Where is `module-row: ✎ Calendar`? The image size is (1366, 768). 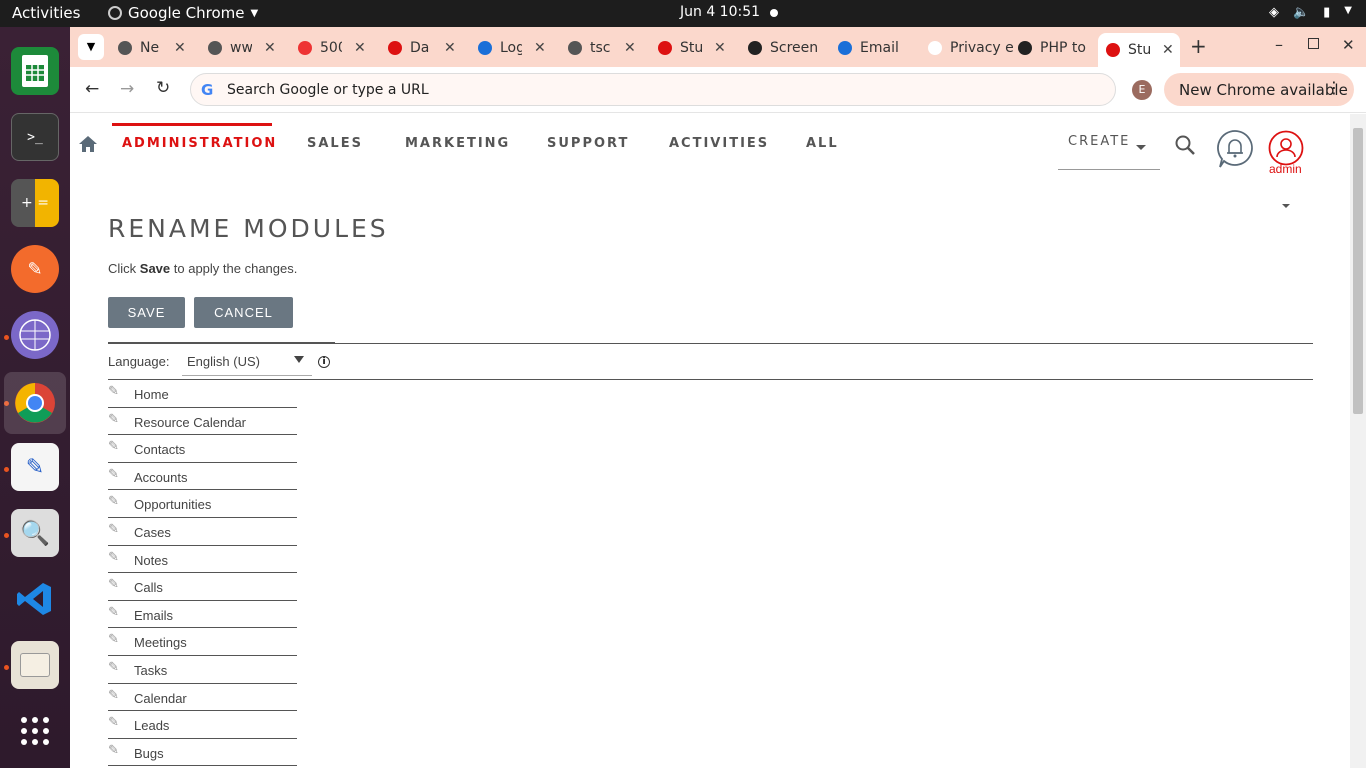 module-row: ✎ Calendar is located at coordinates (202, 698).